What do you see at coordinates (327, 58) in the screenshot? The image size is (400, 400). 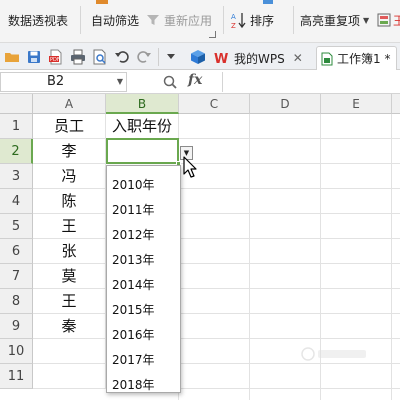 I see `workbook-icon` at bounding box center [327, 58].